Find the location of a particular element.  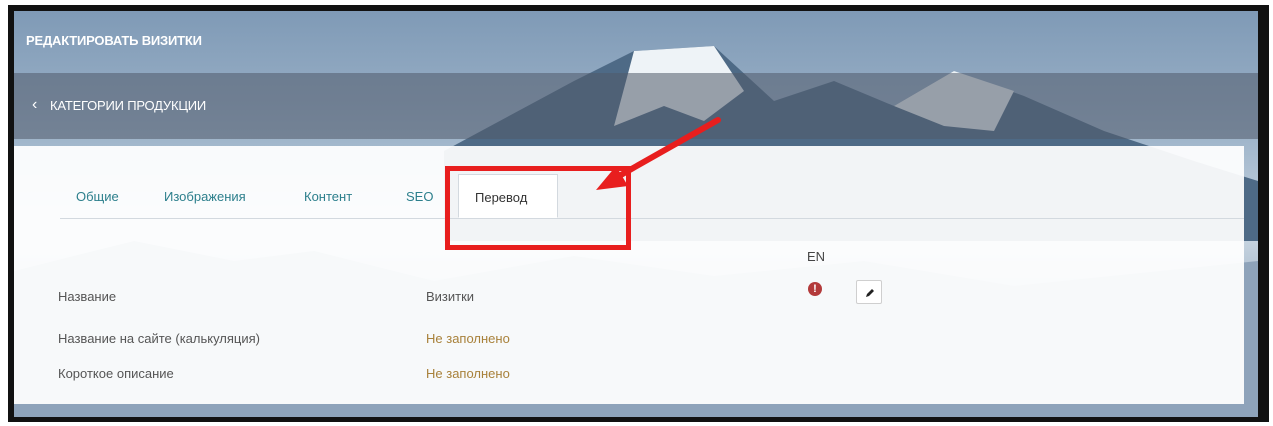

tab-general: Общие is located at coordinates (97, 196).